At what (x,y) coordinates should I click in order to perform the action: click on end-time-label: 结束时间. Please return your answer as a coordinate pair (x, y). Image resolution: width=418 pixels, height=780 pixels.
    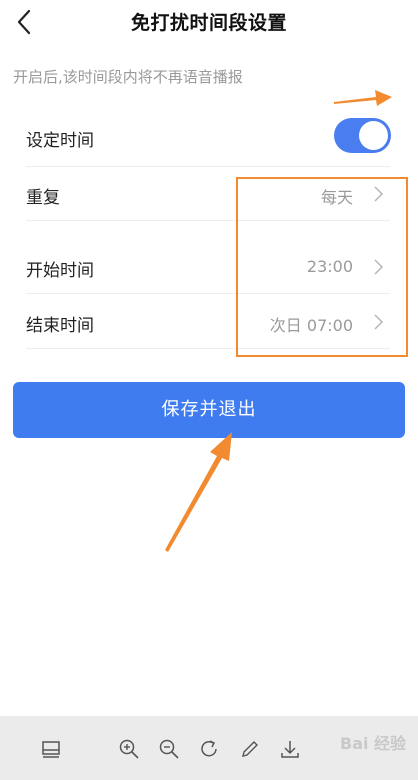
    Looking at the image, I should click on (60, 326).